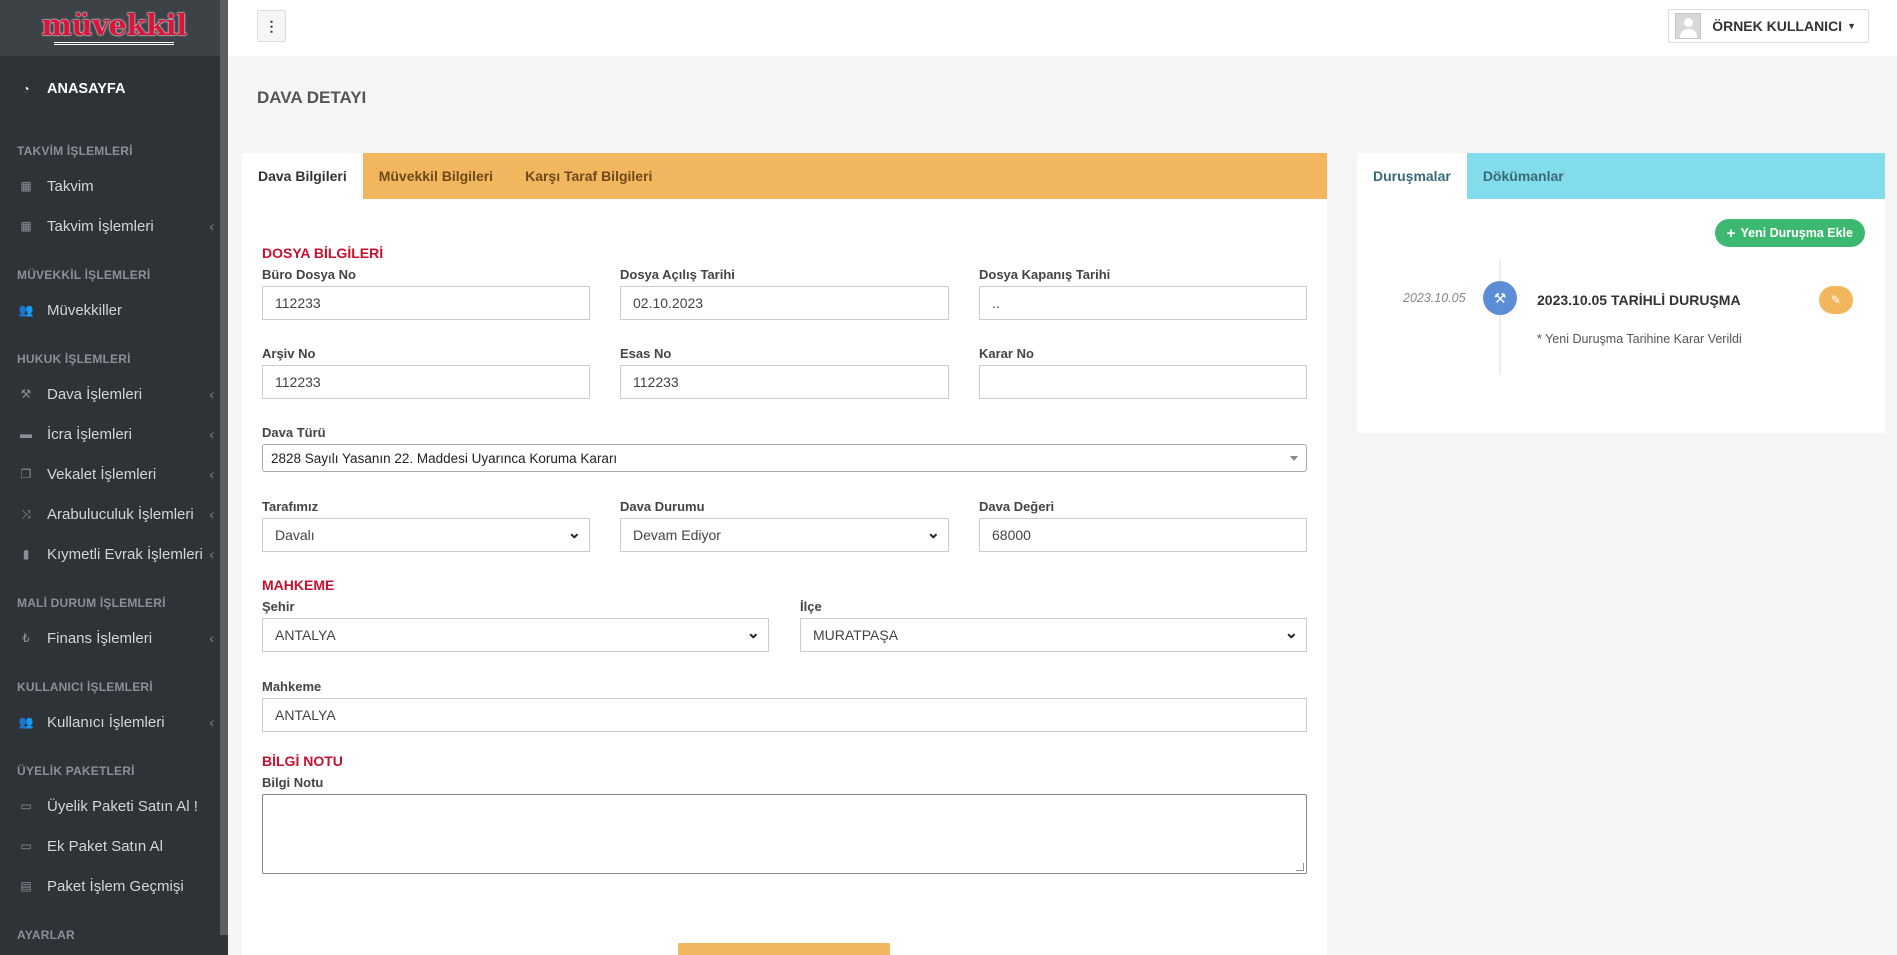 This screenshot has width=1897, height=955. I want to click on sidebar-item-enforcement-operations: ▬ İcra İşlemleri ‹, so click(114, 434).